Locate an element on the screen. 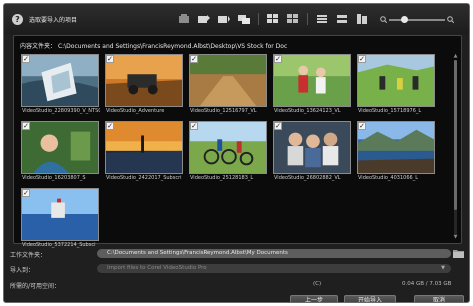 This screenshot has width=473, height=306. chevron-down-icon: ▼ is located at coordinates (443, 268).